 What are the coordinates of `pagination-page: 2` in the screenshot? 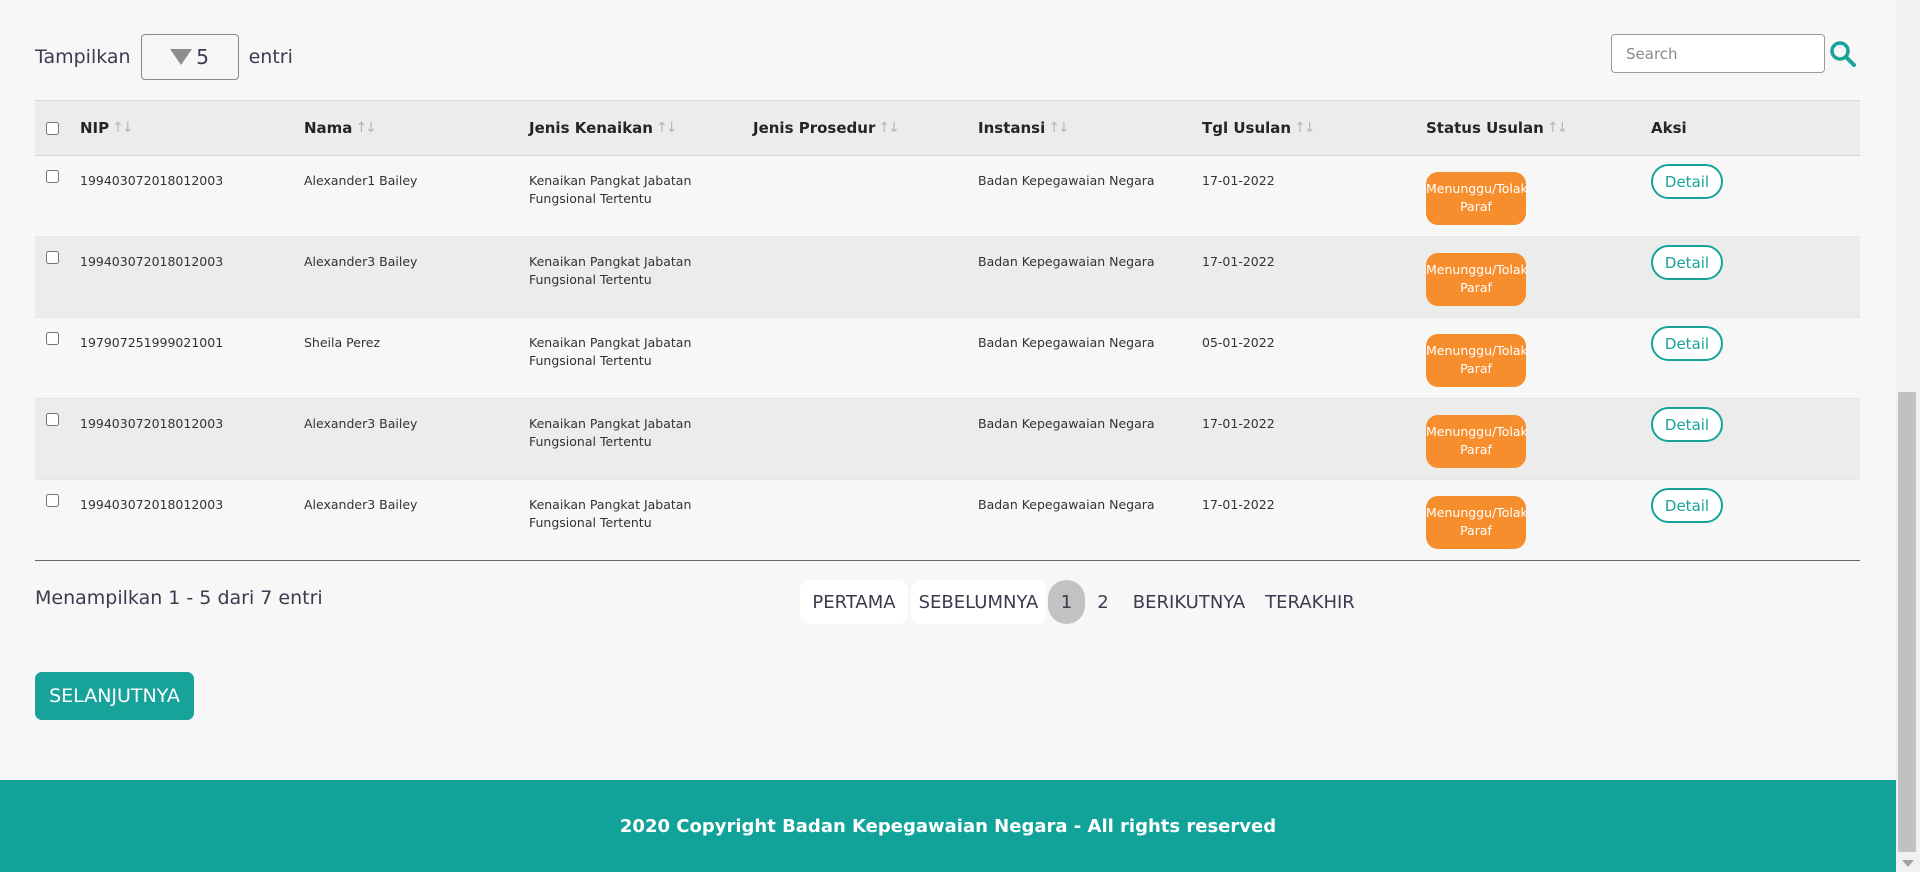 It's located at (1103, 602).